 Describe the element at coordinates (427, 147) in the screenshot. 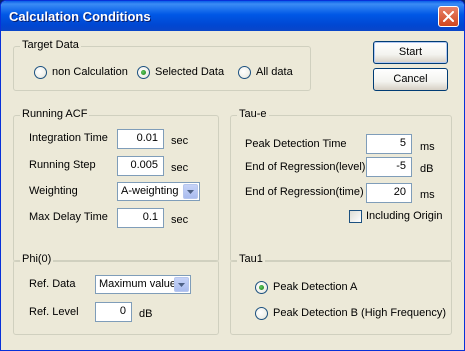

I see `peak-detection-time-unit: ms` at that location.